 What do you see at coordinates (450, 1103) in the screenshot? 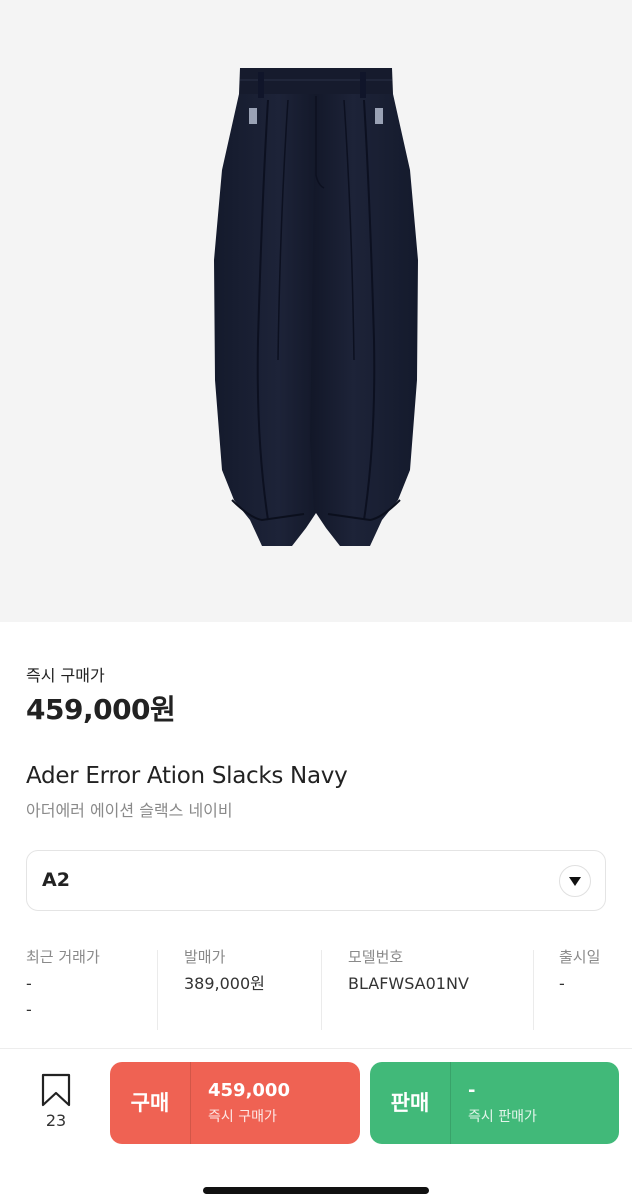
I see `sell-button-separator` at bounding box center [450, 1103].